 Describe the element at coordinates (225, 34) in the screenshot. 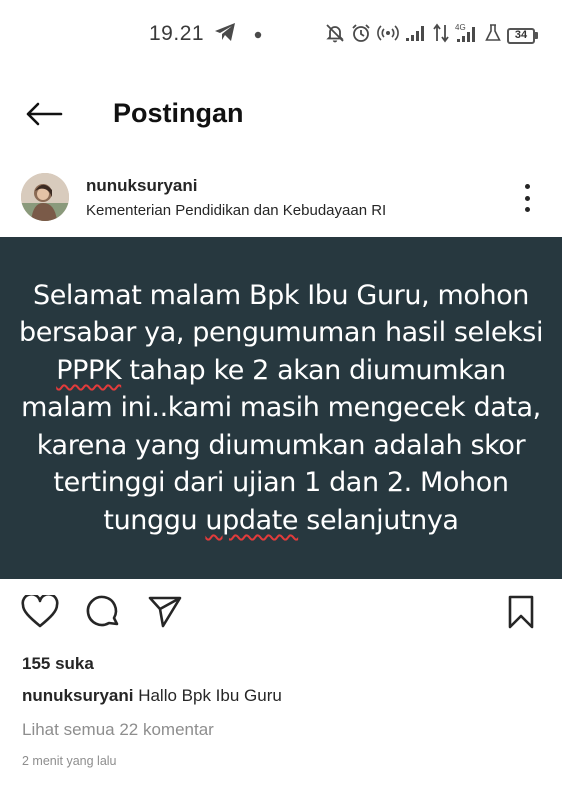

I see `telegram-icon` at that location.